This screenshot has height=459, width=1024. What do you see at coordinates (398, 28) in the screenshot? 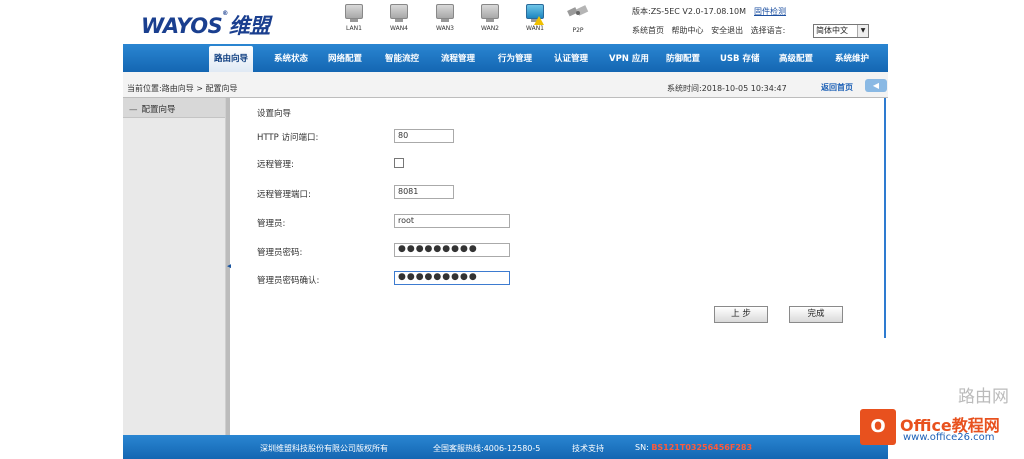
I see `port-label: WAN4` at bounding box center [398, 28].